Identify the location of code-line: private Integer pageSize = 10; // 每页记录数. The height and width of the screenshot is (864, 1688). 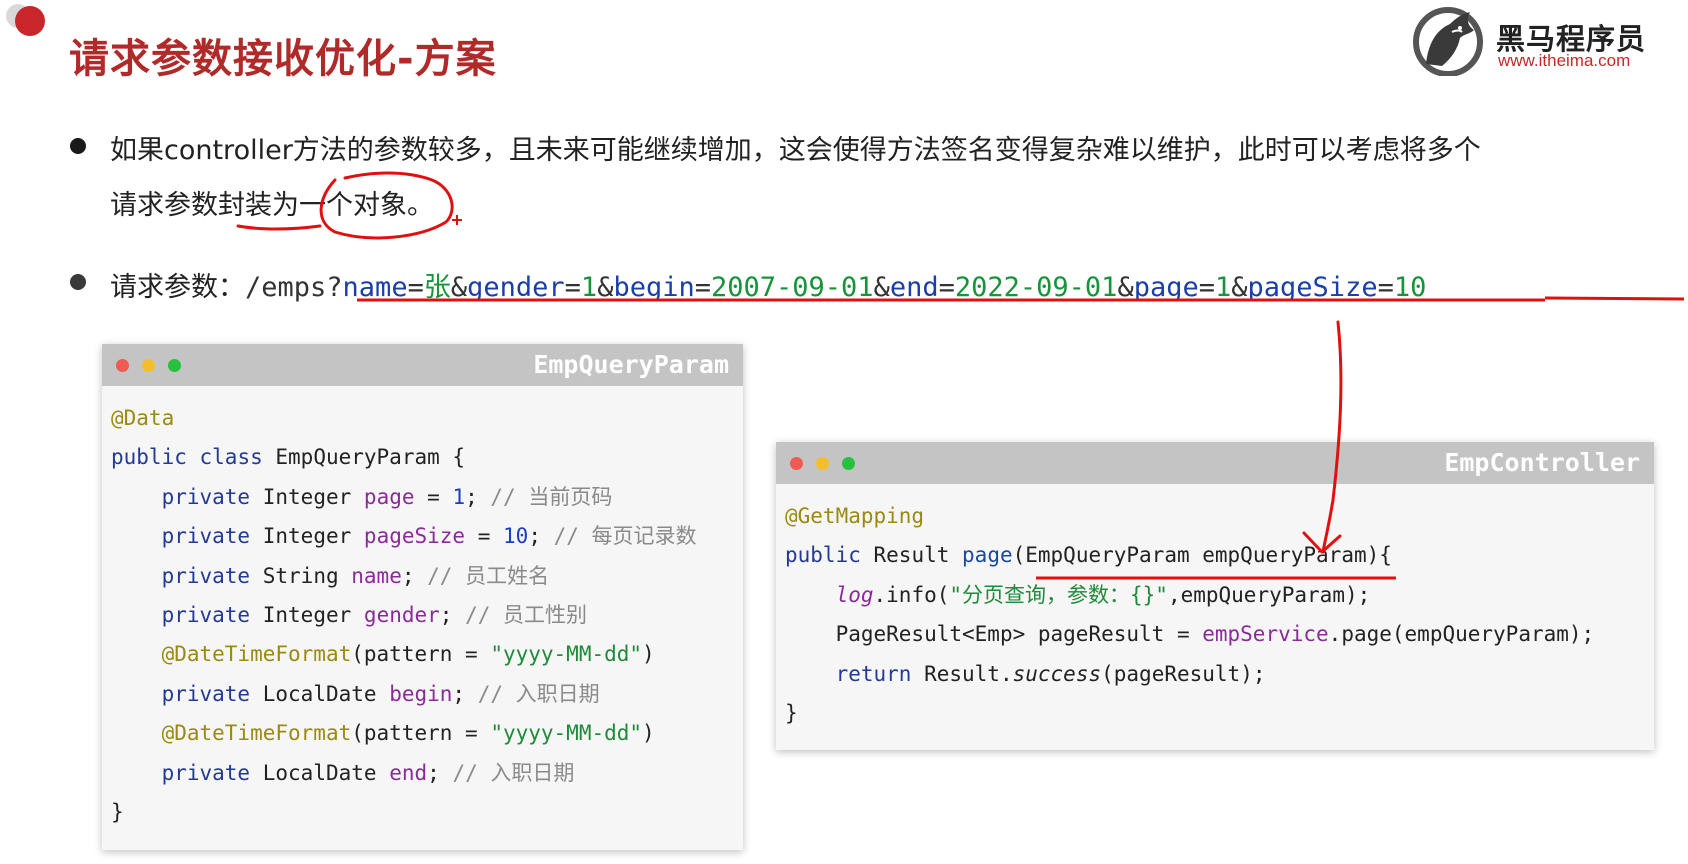
(429, 536).